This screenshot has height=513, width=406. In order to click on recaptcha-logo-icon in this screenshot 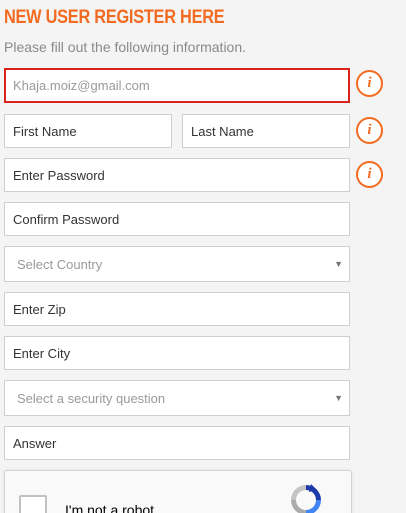, I will do `click(306, 498)`.